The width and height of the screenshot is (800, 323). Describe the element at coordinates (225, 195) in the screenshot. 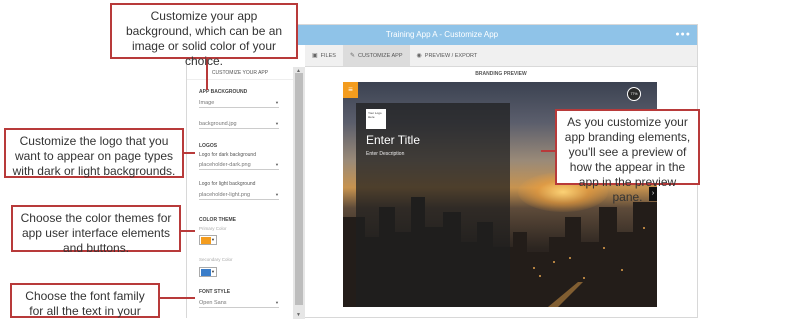

I see `select-value: placeholder-light.png` at that location.